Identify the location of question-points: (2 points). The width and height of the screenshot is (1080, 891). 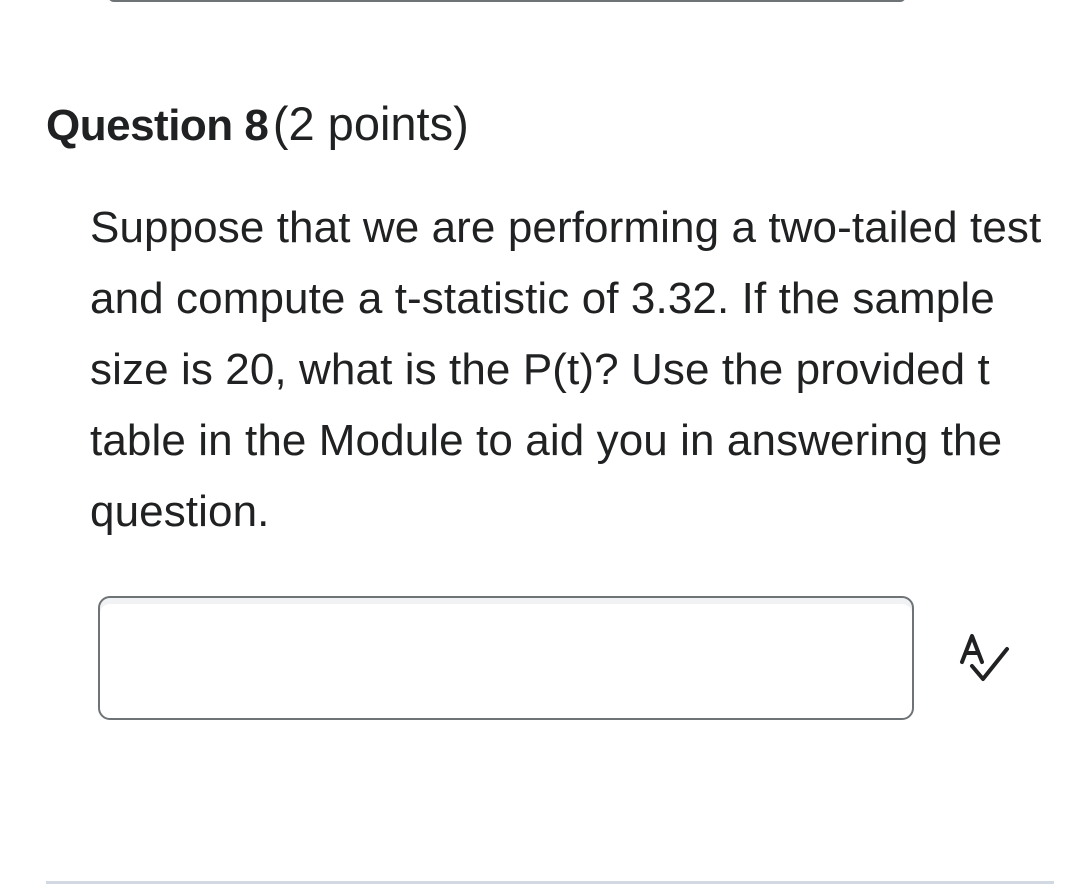
(370, 123).